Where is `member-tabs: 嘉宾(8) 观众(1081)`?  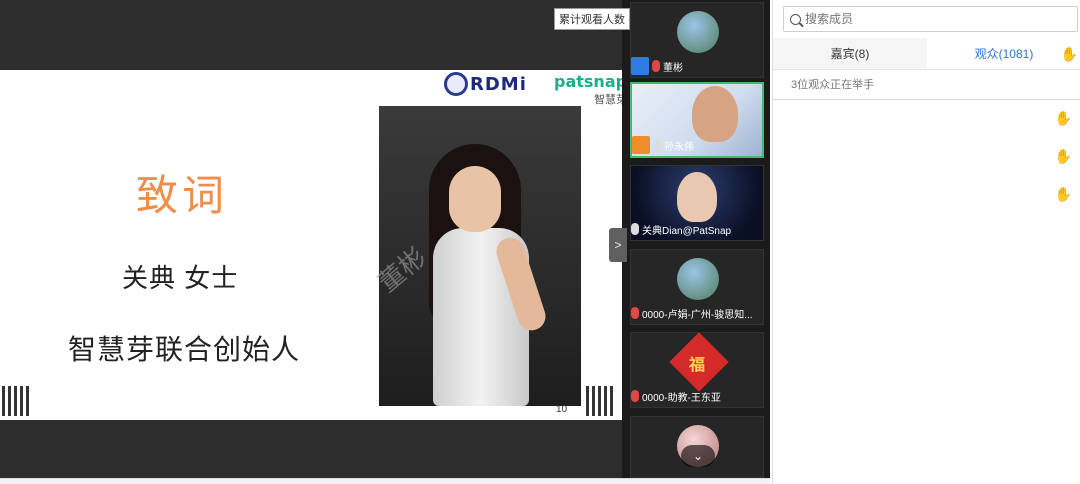 member-tabs: 嘉宾(8) 观众(1081) is located at coordinates (926, 54).